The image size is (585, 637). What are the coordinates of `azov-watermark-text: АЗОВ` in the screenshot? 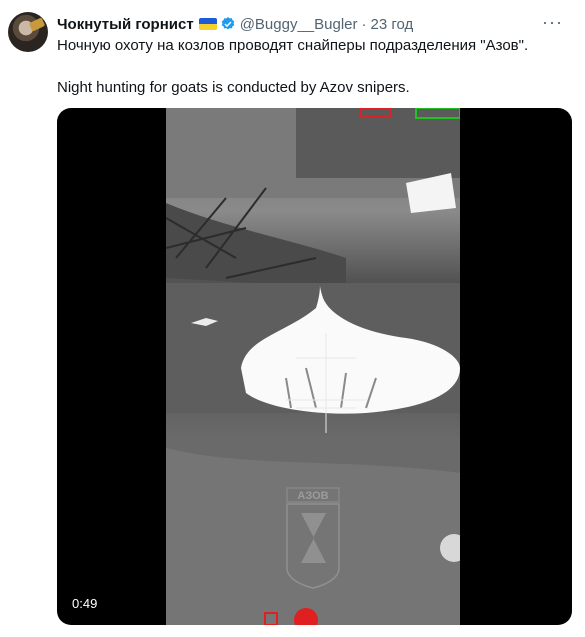 It's located at (312, 496).